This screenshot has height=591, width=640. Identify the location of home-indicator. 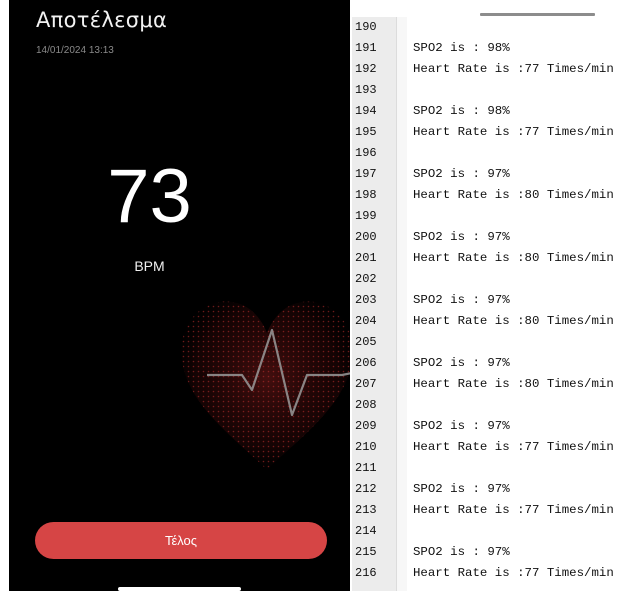
(179, 589).